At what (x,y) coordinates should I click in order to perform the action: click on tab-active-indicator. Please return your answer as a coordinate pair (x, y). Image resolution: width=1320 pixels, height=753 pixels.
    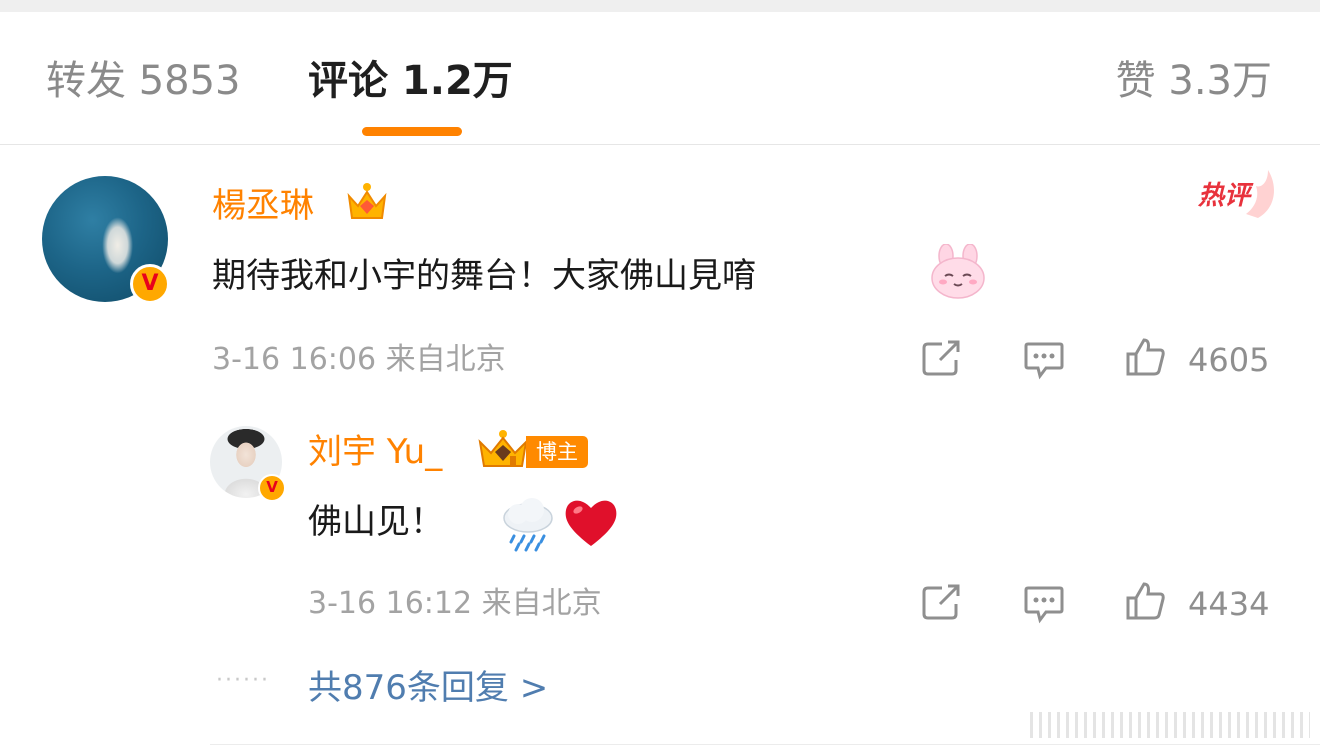
    Looking at the image, I should click on (412, 131).